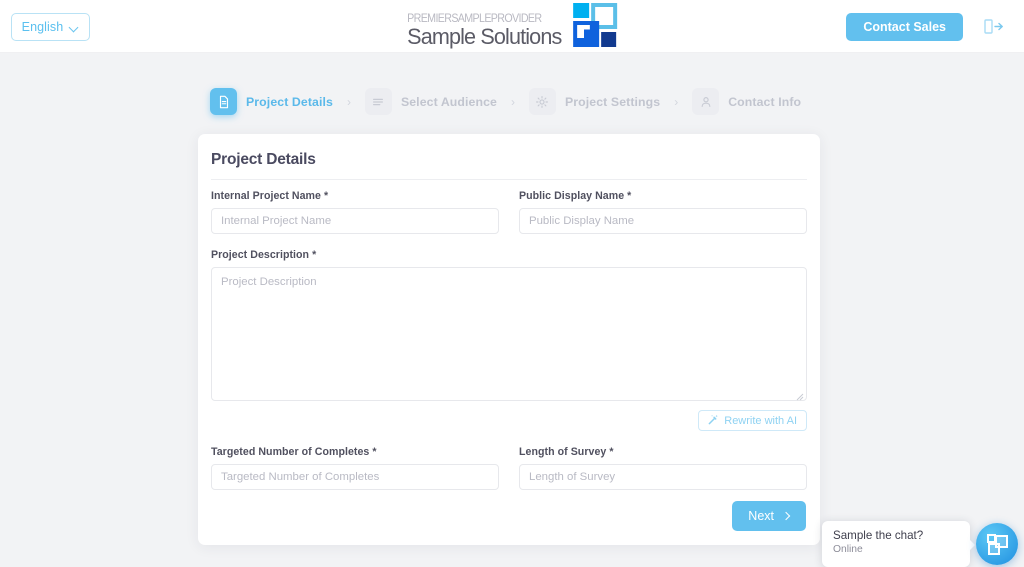 Image resolution: width=1024 pixels, height=567 pixels. Describe the element at coordinates (355, 221) in the screenshot. I see `internal-project-name-input` at that location.